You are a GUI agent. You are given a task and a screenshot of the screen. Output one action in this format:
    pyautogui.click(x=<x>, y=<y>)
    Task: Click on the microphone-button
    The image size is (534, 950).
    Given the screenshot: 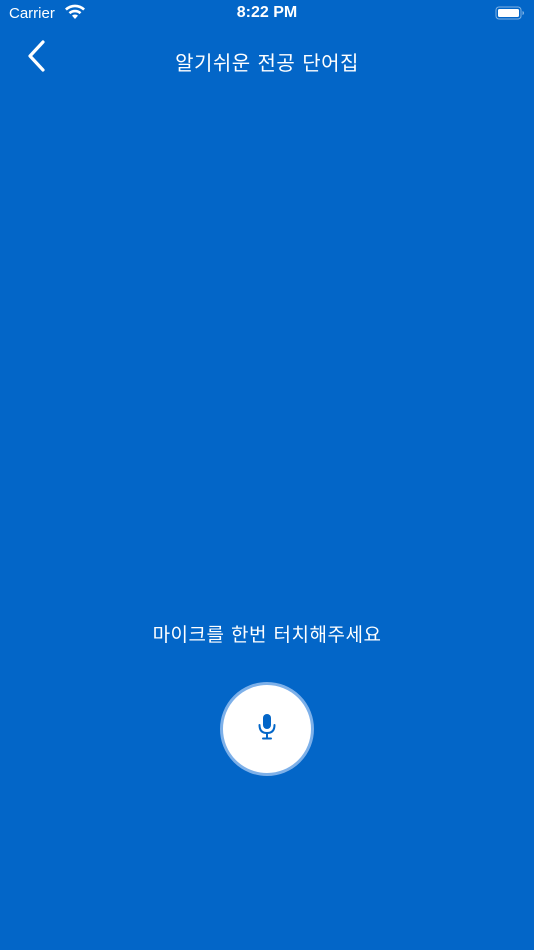 What is the action you would take?
    pyautogui.click(x=267, y=729)
    